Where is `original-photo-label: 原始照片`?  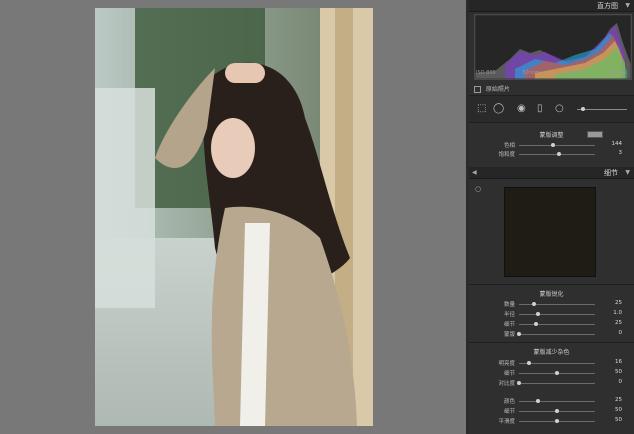 original-photo-label: 原始照片 is located at coordinates (497, 89).